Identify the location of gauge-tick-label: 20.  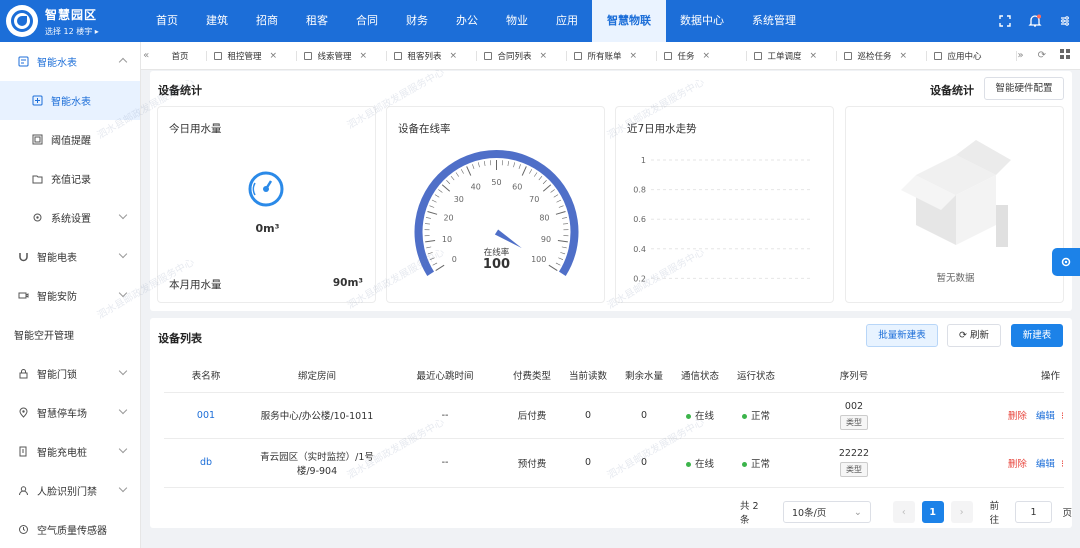
(448, 218).